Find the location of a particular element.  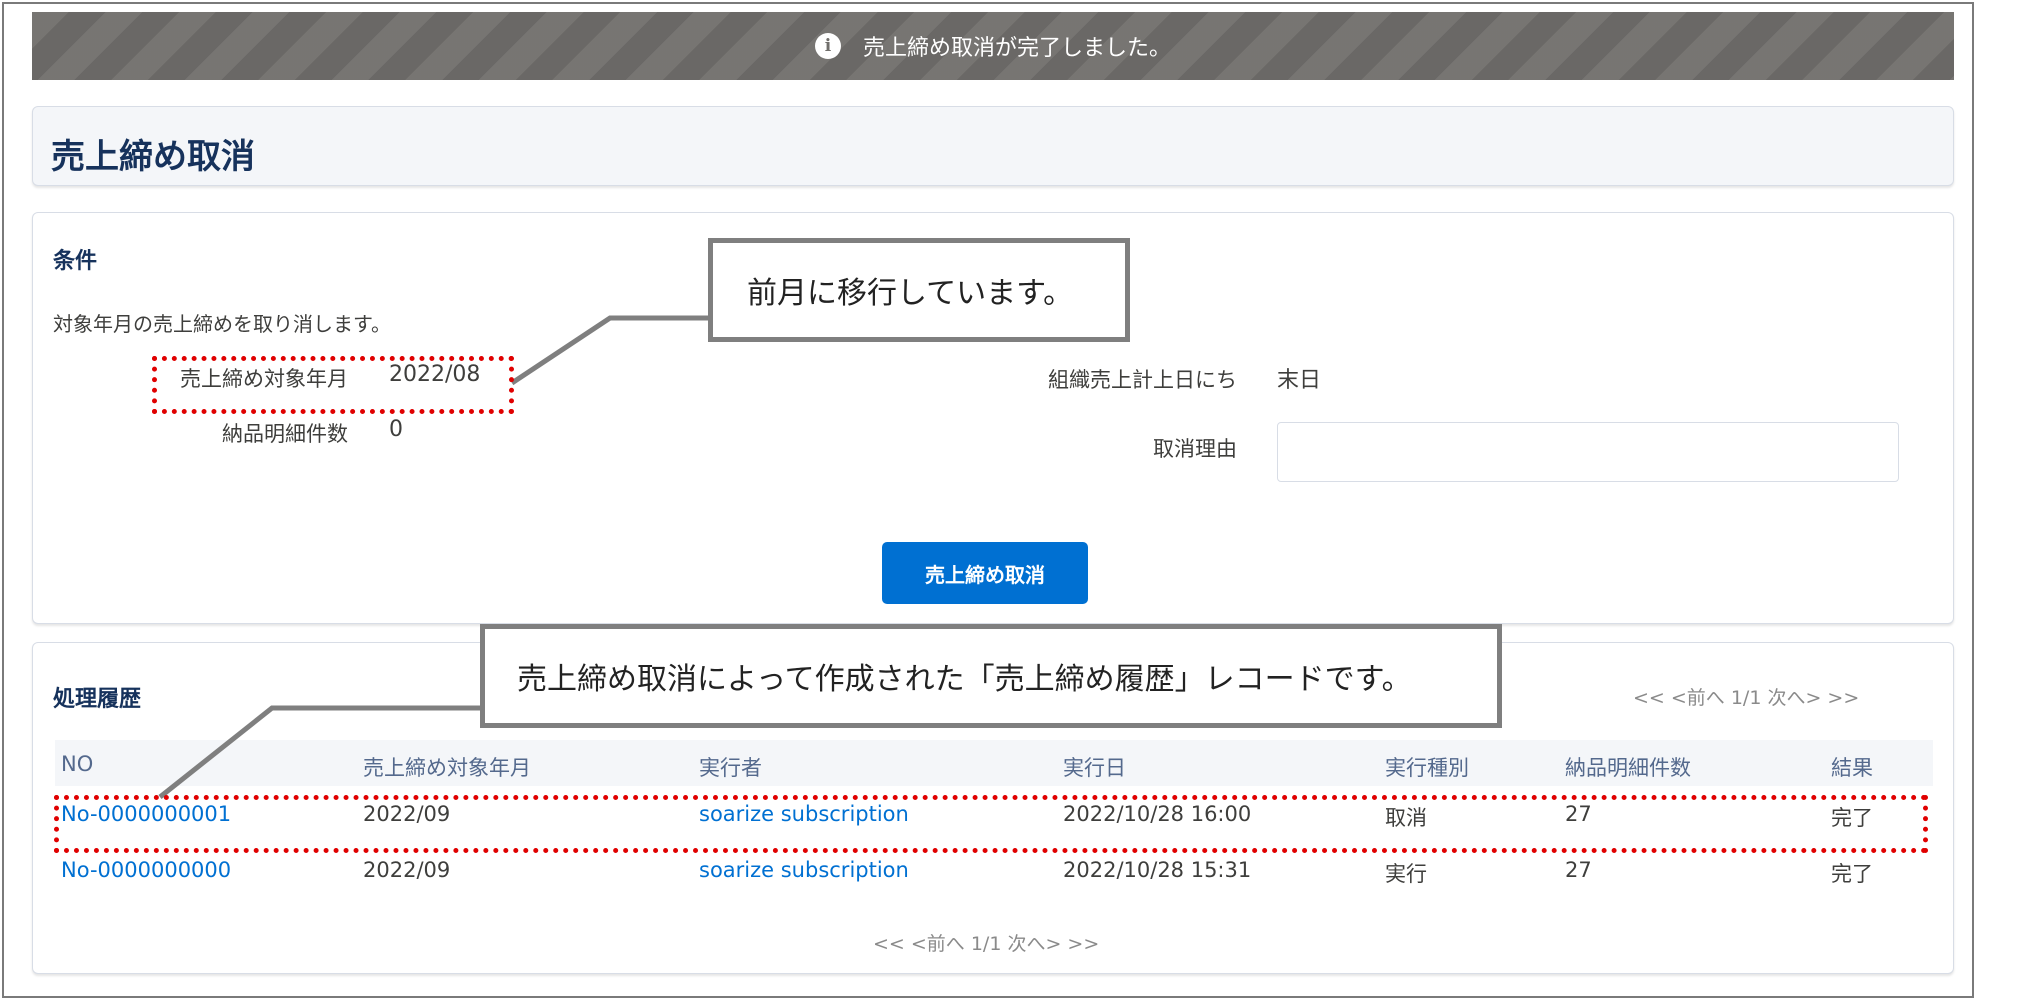

table-header: NO 売上締め対象年月 実行者 実行日 実行種別 納品明細件数 結果 is located at coordinates (994, 763).